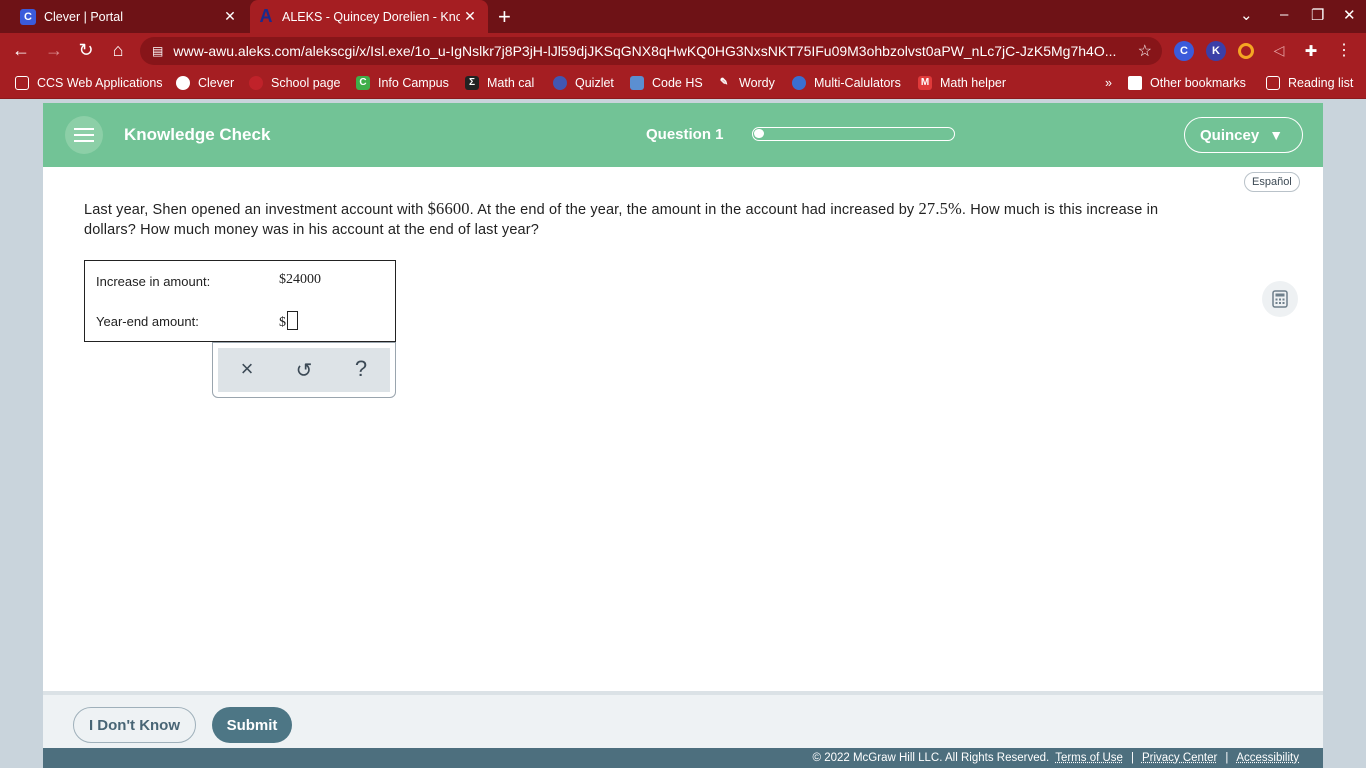 The image size is (1366, 768). What do you see at coordinates (21, 50) in the screenshot?
I see `back-icon: ←` at bounding box center [21, 50].